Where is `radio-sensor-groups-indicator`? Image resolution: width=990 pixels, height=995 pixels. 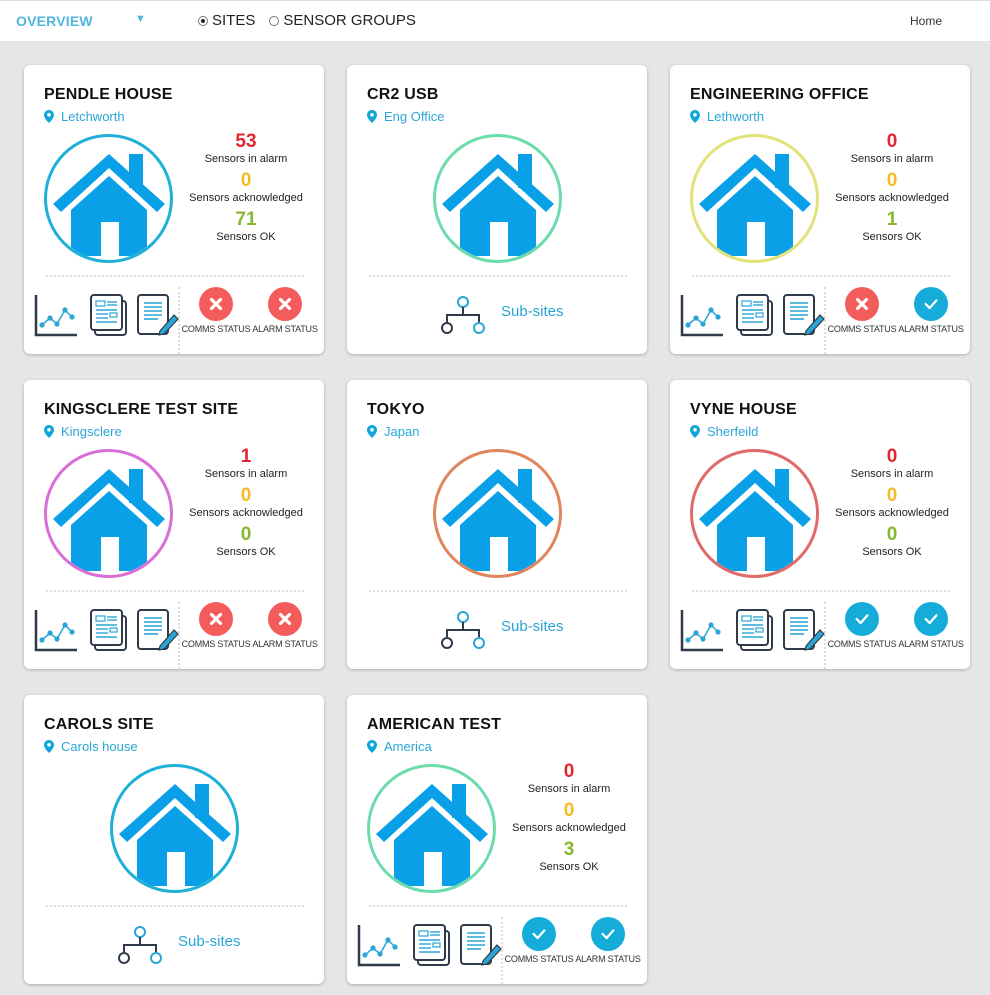
radio-sensor-groups-indicator is located at coordinates (274, 20).